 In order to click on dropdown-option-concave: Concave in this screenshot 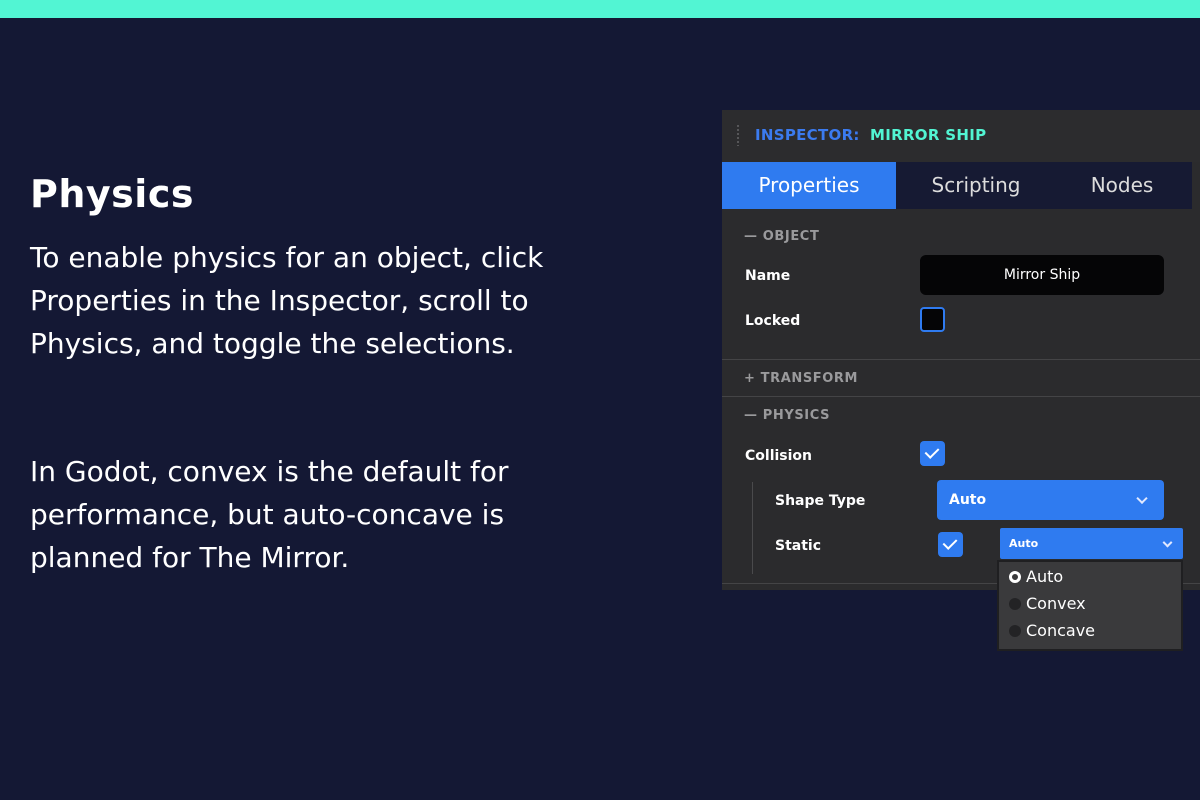, I will do `click(1052, 631)`.